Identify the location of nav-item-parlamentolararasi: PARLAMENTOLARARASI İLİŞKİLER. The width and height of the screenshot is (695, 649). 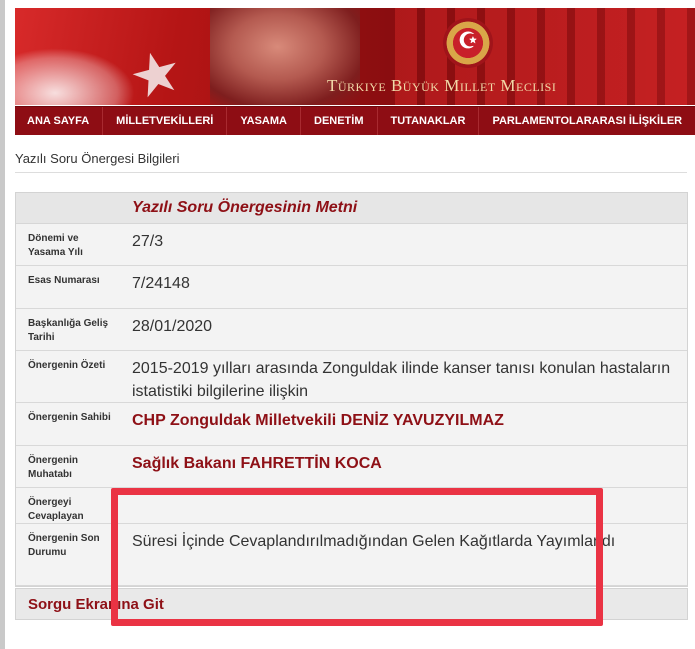
(587, 121).